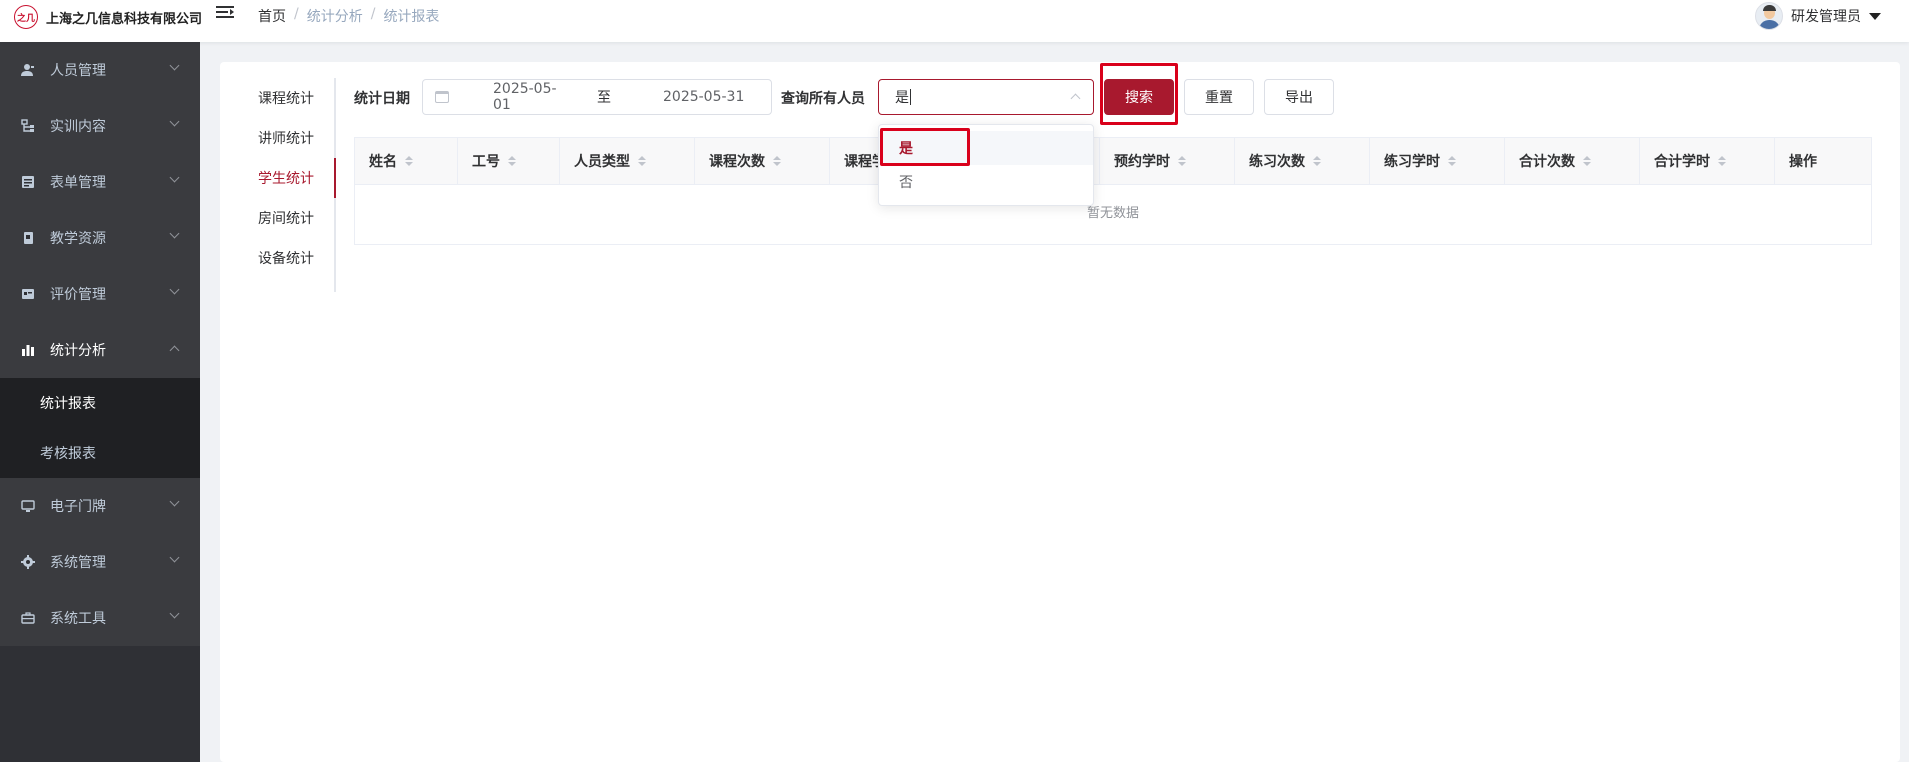  What do you see at coordinates (100, 70) in the screenshot?
I see `sidebar-item-people: 人员管理` at bounding box center [100, 70].